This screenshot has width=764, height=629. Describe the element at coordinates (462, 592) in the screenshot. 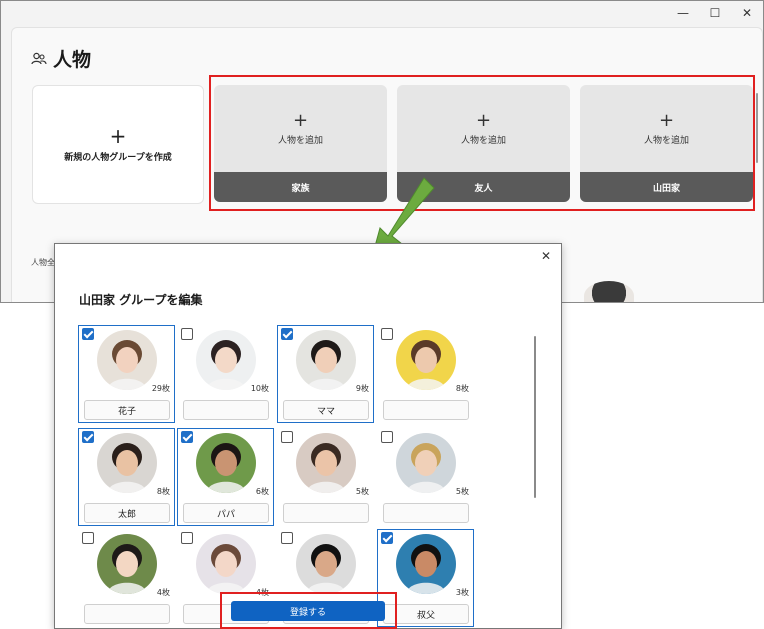

I see `photo-count: 3枚` at that location.